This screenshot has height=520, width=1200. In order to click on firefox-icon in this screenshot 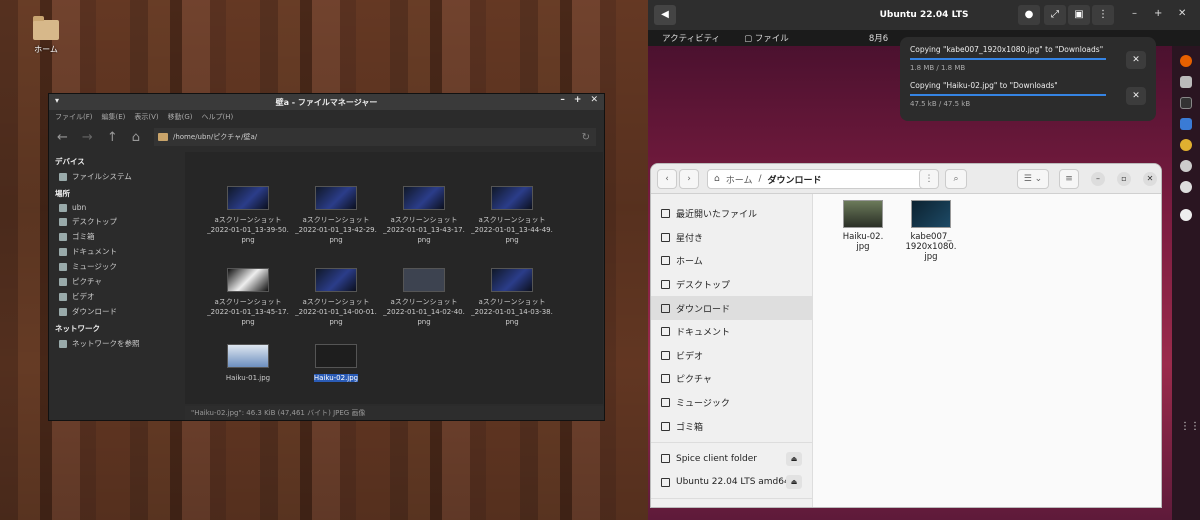, I will do `click(1186, 61)`.